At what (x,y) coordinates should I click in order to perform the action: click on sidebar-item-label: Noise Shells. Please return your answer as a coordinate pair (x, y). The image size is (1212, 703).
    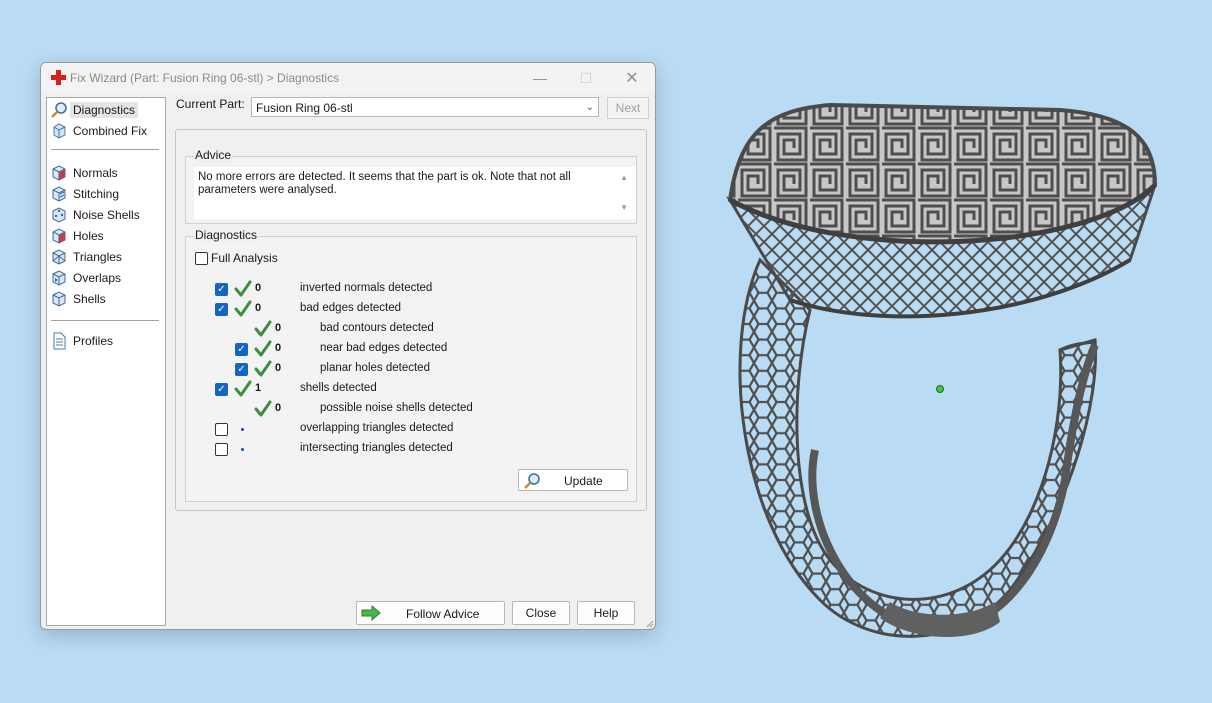
    Looking at the image, I should click on (106, 215).